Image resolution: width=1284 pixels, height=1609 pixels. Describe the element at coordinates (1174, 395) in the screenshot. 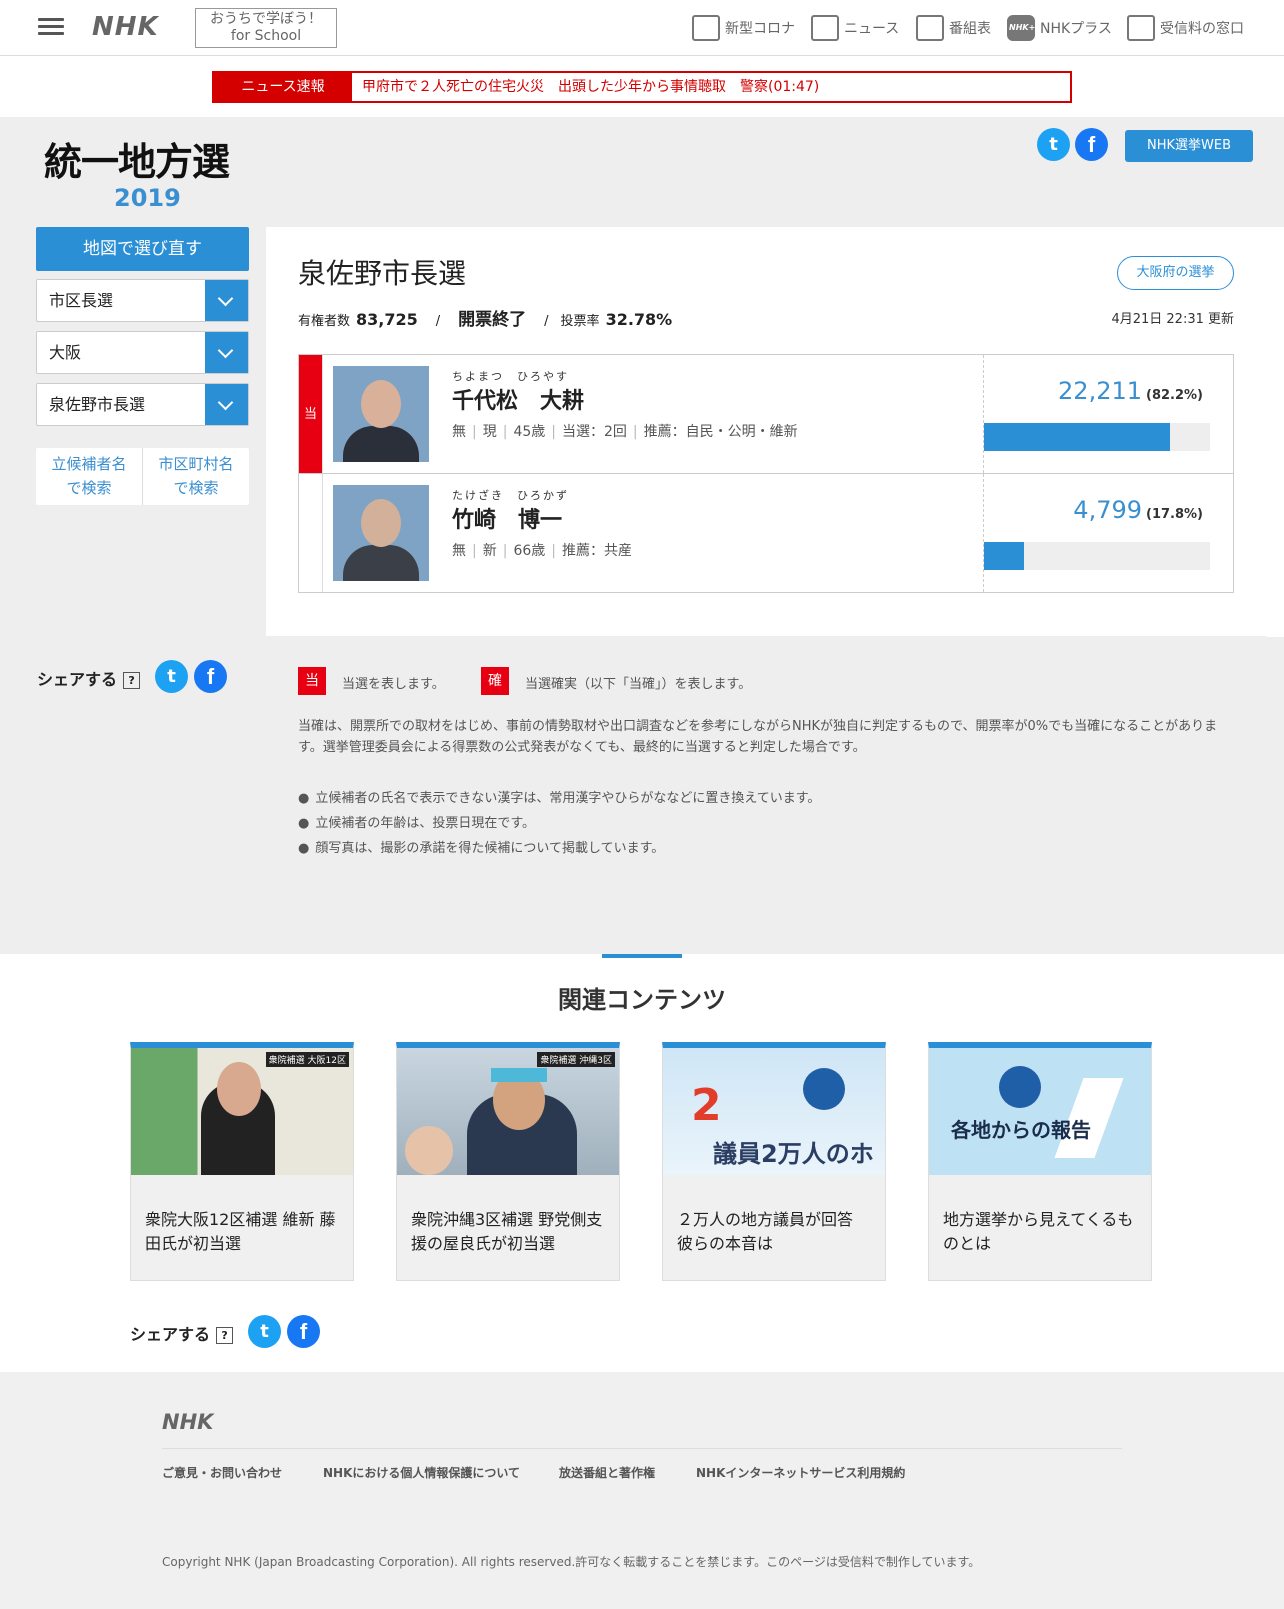

I see `vote-percent: (82.2%)` at that location.